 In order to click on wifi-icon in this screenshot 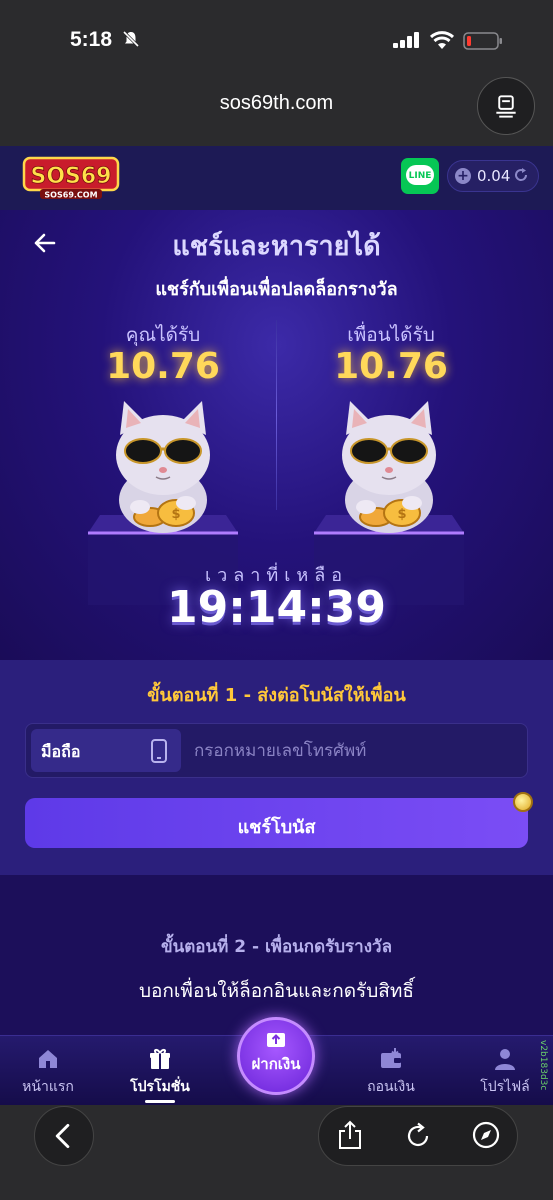, I will do `click(442, 40)`.